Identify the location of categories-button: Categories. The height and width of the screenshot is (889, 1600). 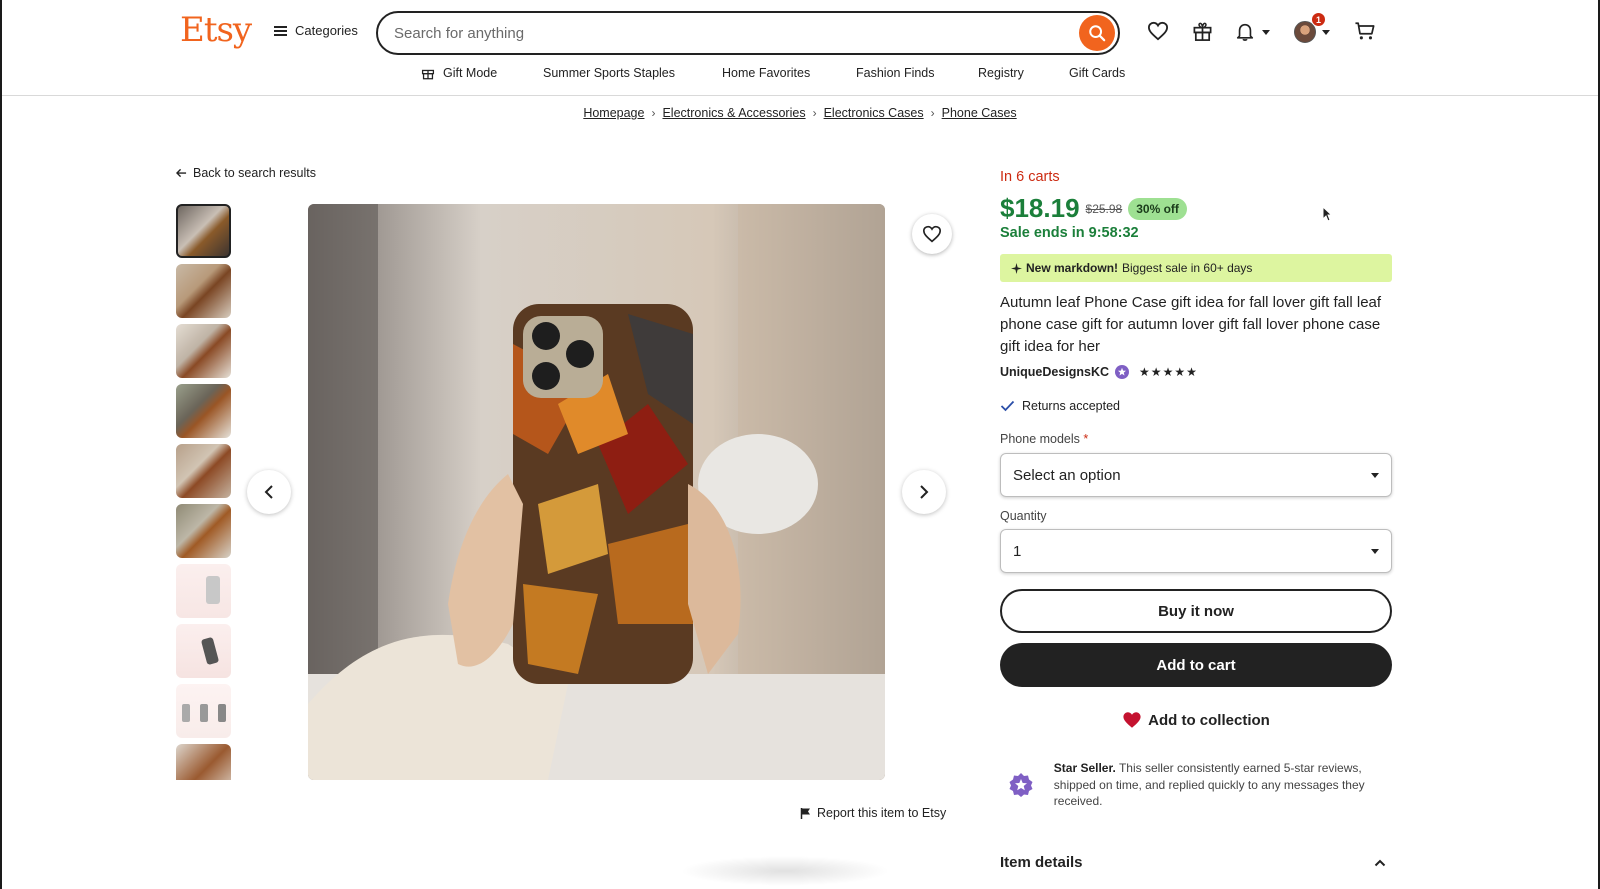
(316, 30).